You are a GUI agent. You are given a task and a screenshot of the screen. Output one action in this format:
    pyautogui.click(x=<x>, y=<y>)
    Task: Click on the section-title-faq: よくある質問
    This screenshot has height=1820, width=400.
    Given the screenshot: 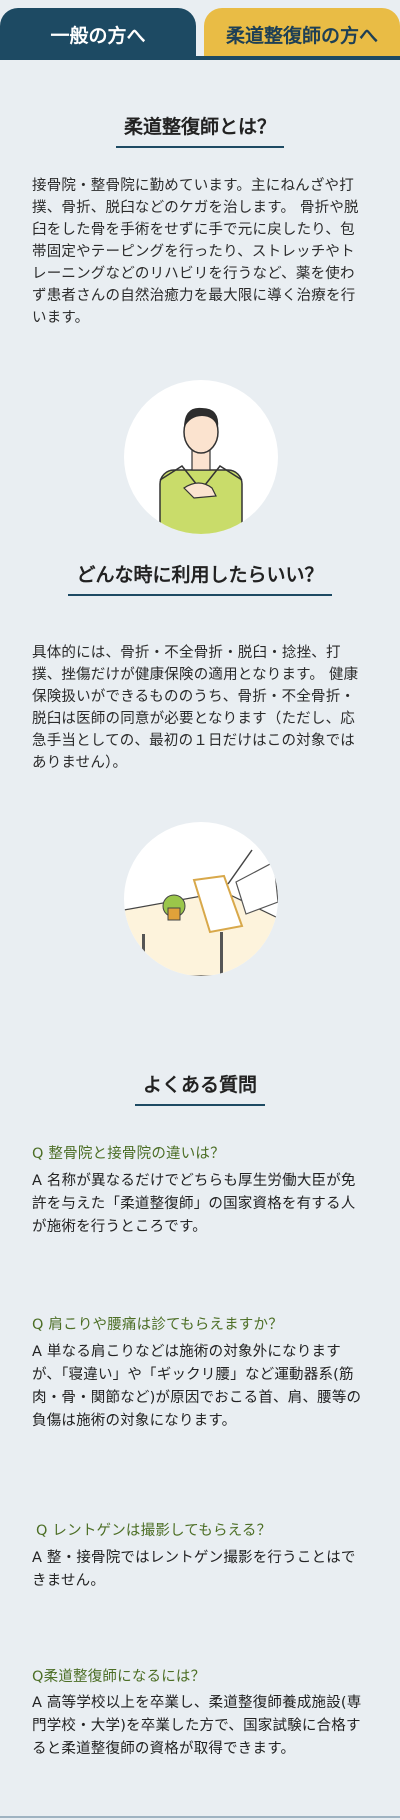 What is the action you would take?
    pyautogui.click(x=200, y=1088)
    